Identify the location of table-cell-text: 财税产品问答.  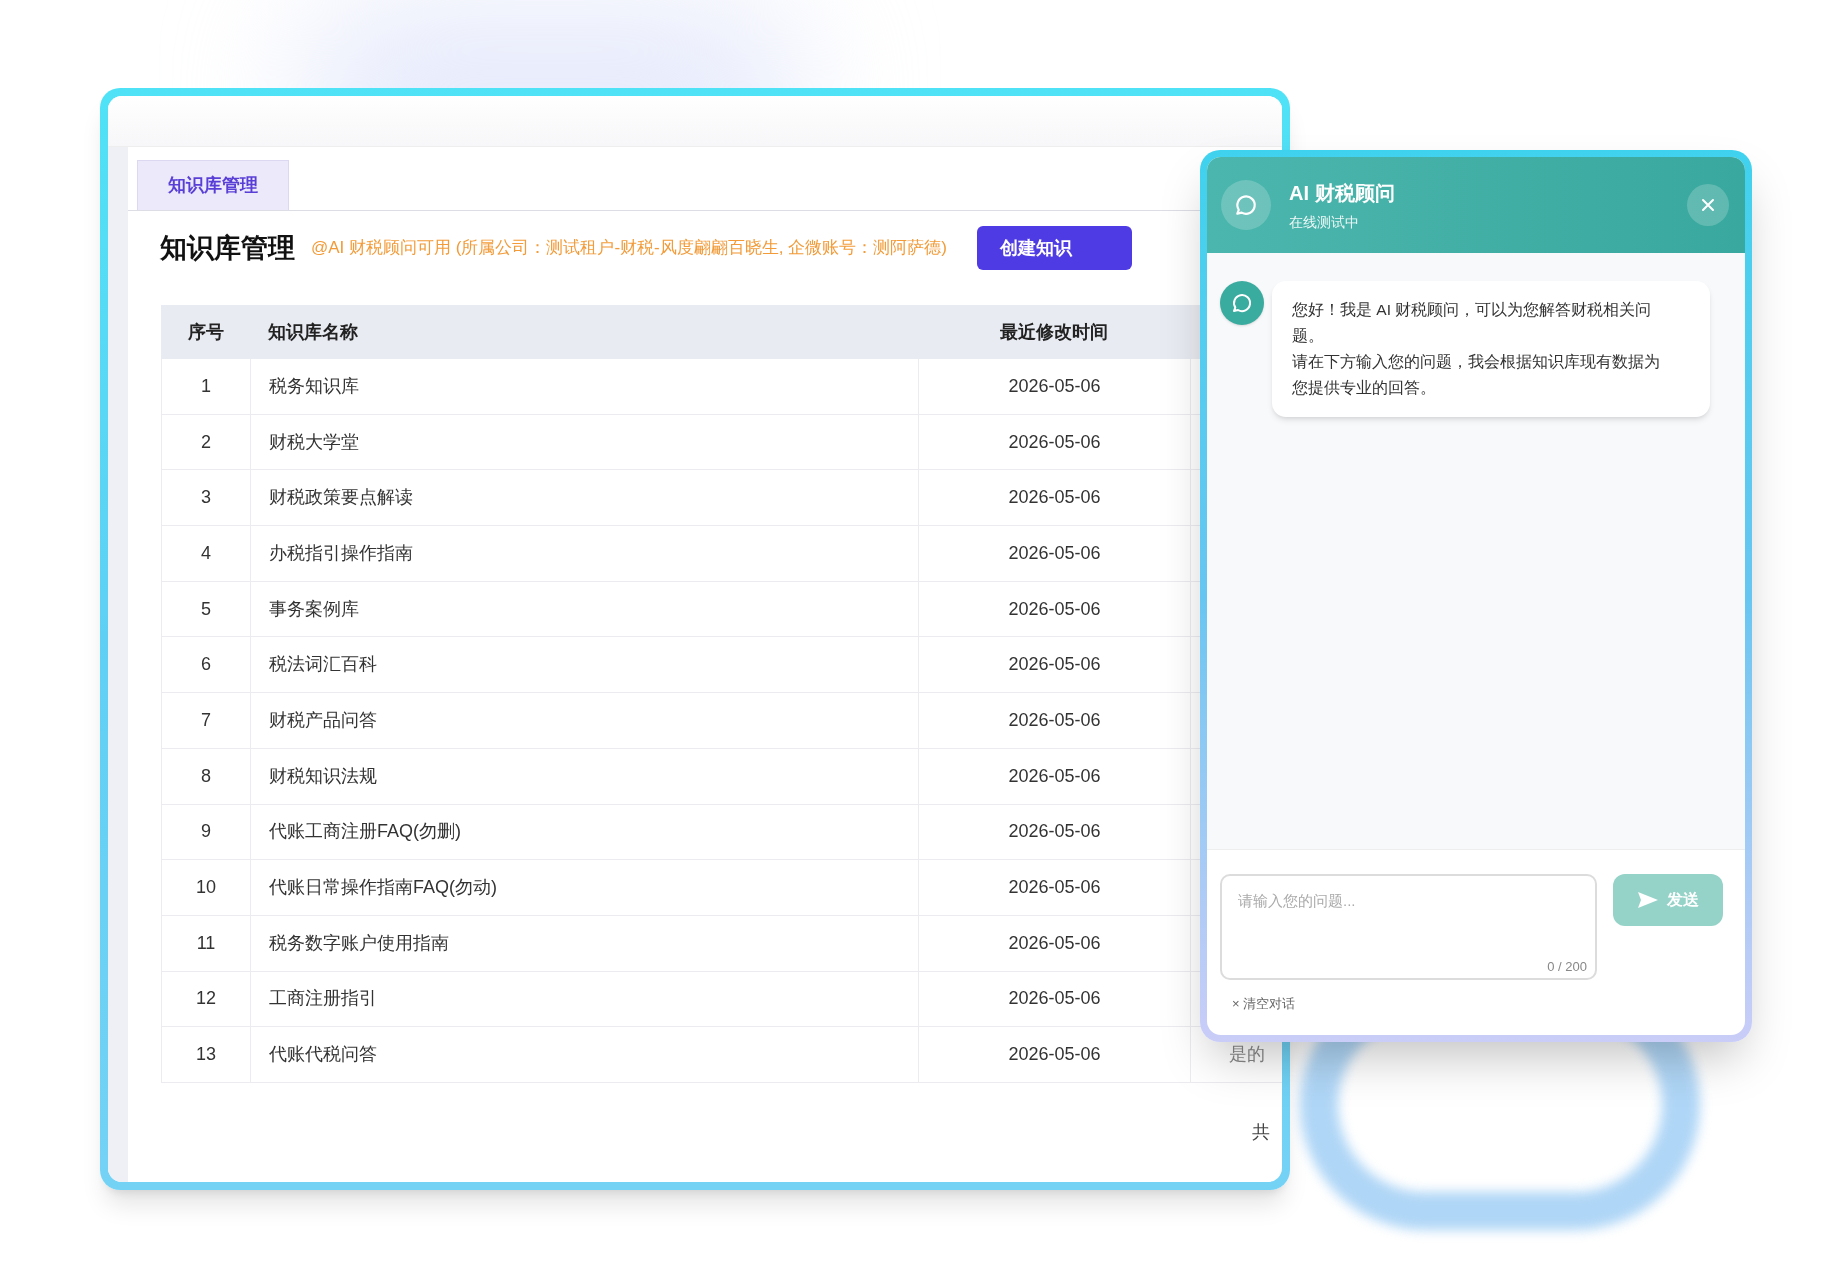
(323, 720).